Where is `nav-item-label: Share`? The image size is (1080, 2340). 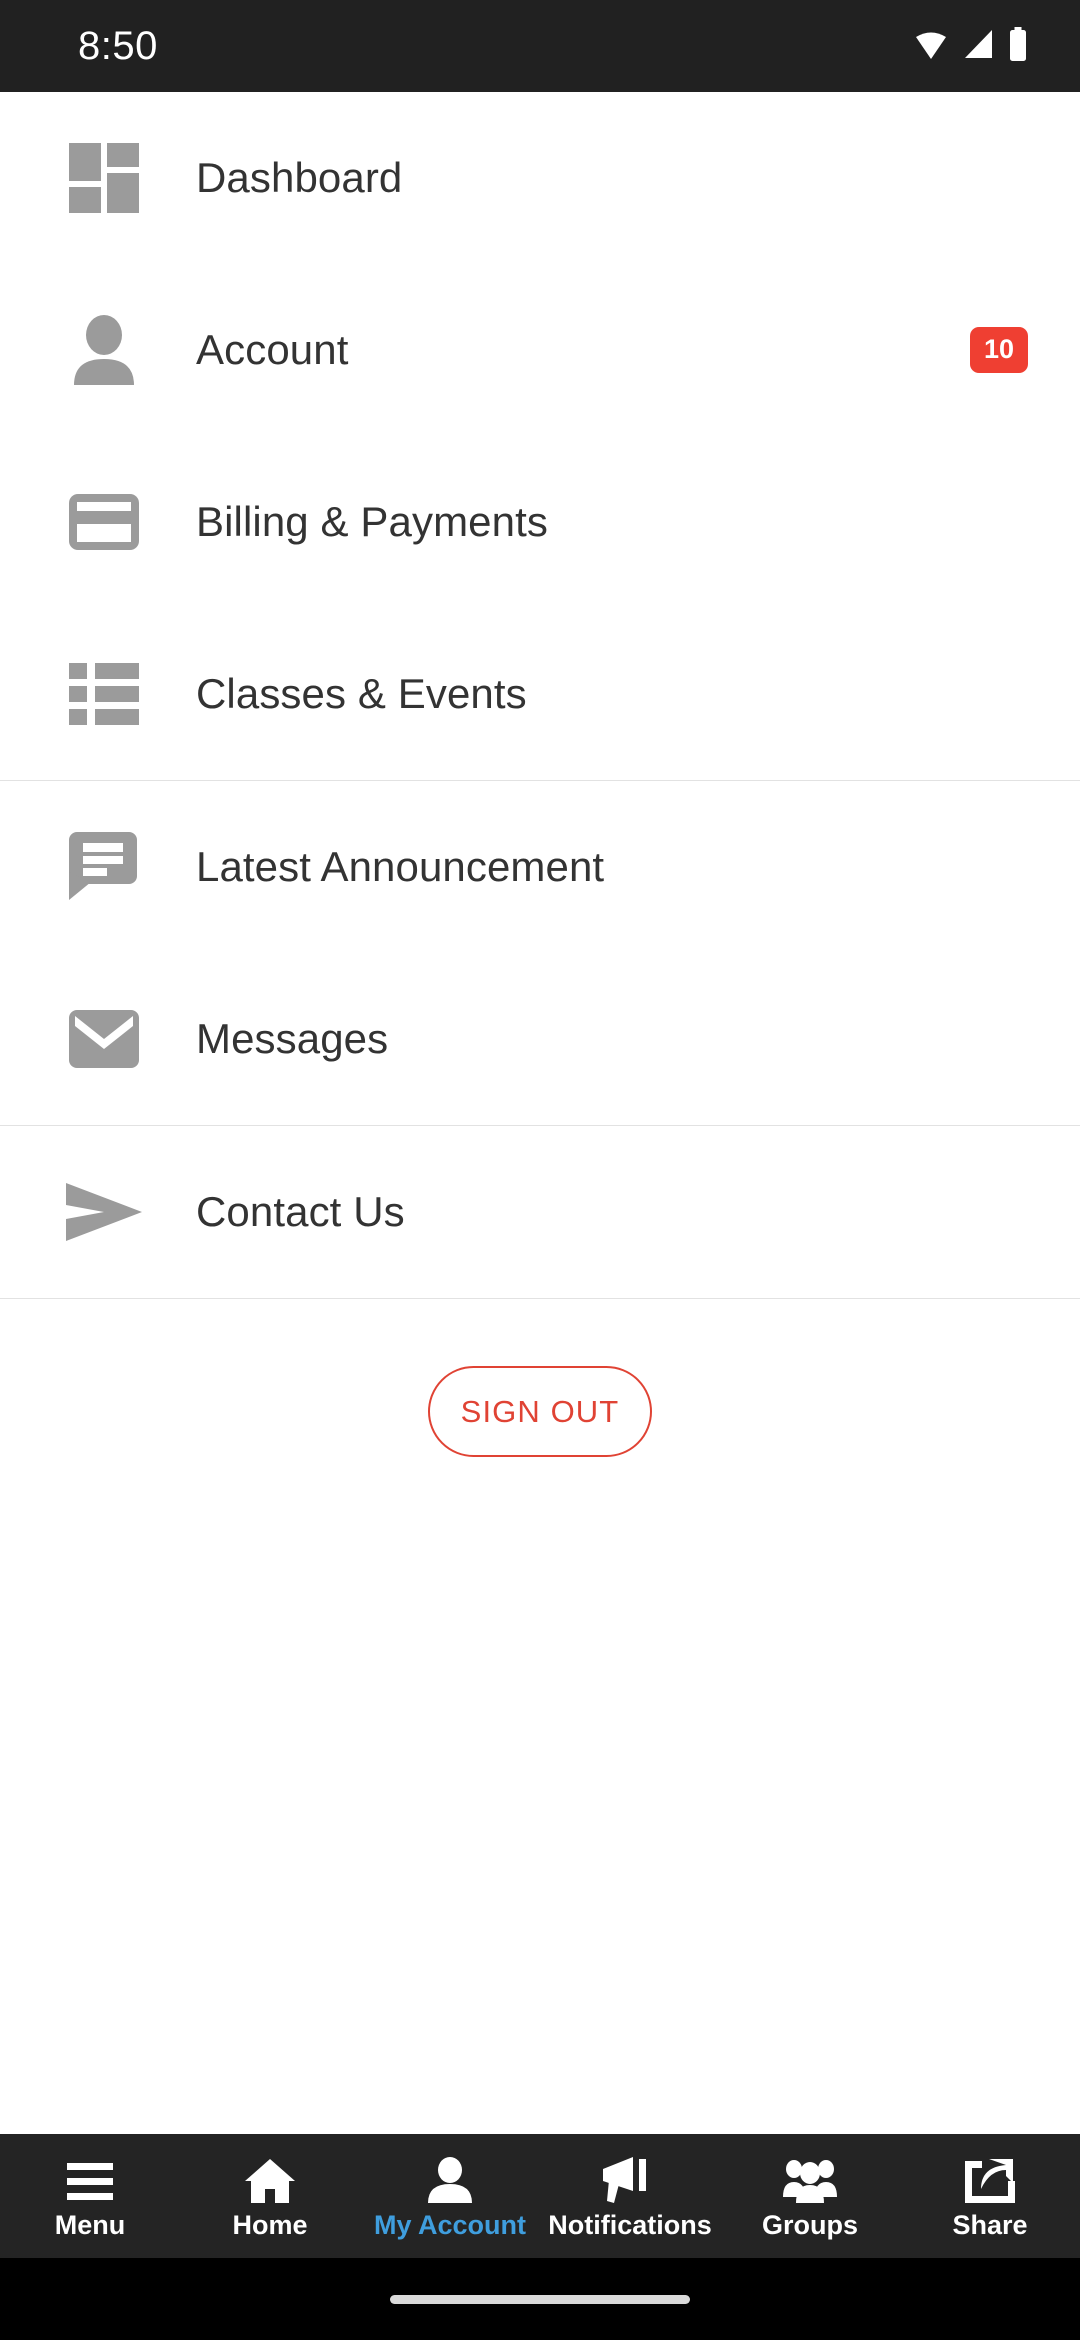
nav-item-label: Share is located at coordinates (990, 2225).